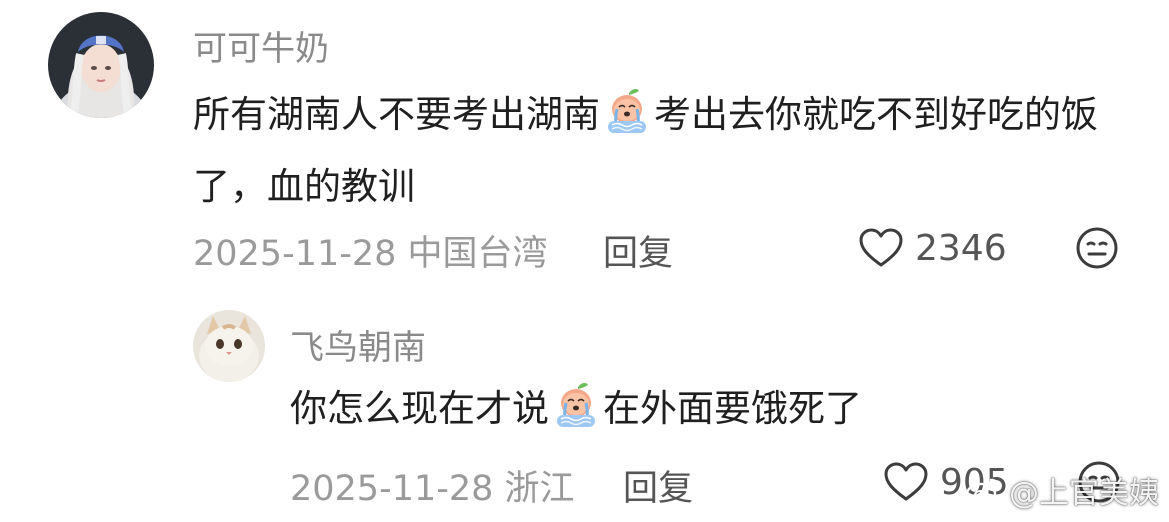 This screenshot has width=1169, height=522. What do you see at coordinates (396, 114) in the screenshot?
I see `comment-text-part: 所有湖南人不要考出湖南` at bounding box center [396, 114].